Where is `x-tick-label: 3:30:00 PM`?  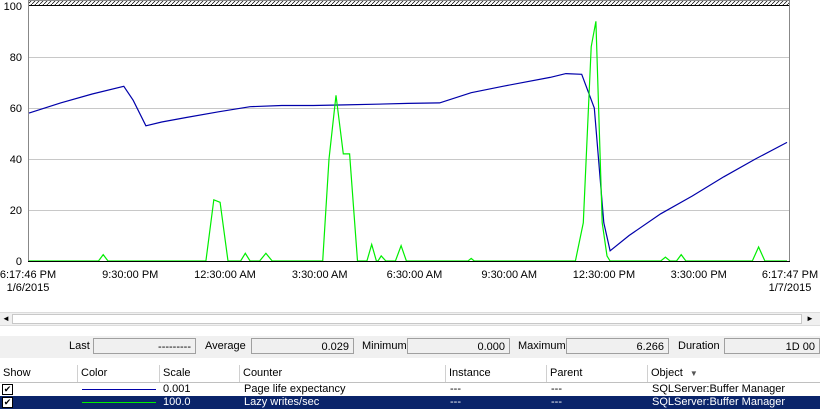 x-tick-label: 3:30:00 PM is located at coordinates (699, 275).